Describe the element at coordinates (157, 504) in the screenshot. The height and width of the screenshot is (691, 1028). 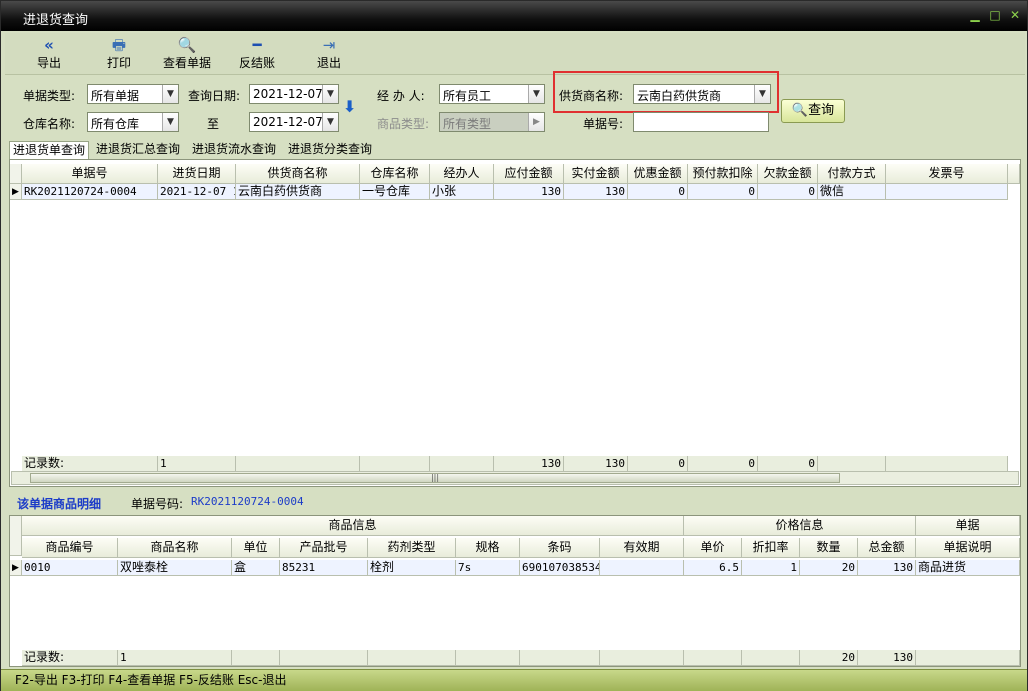
I see `detail-doc-no-label: 单据号码:` at that location.